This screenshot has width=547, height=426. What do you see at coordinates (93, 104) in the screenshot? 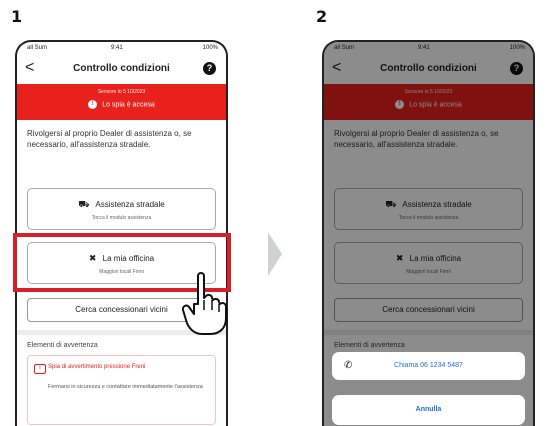
I see `warning-icon: !` at bounding box center [93, 104].